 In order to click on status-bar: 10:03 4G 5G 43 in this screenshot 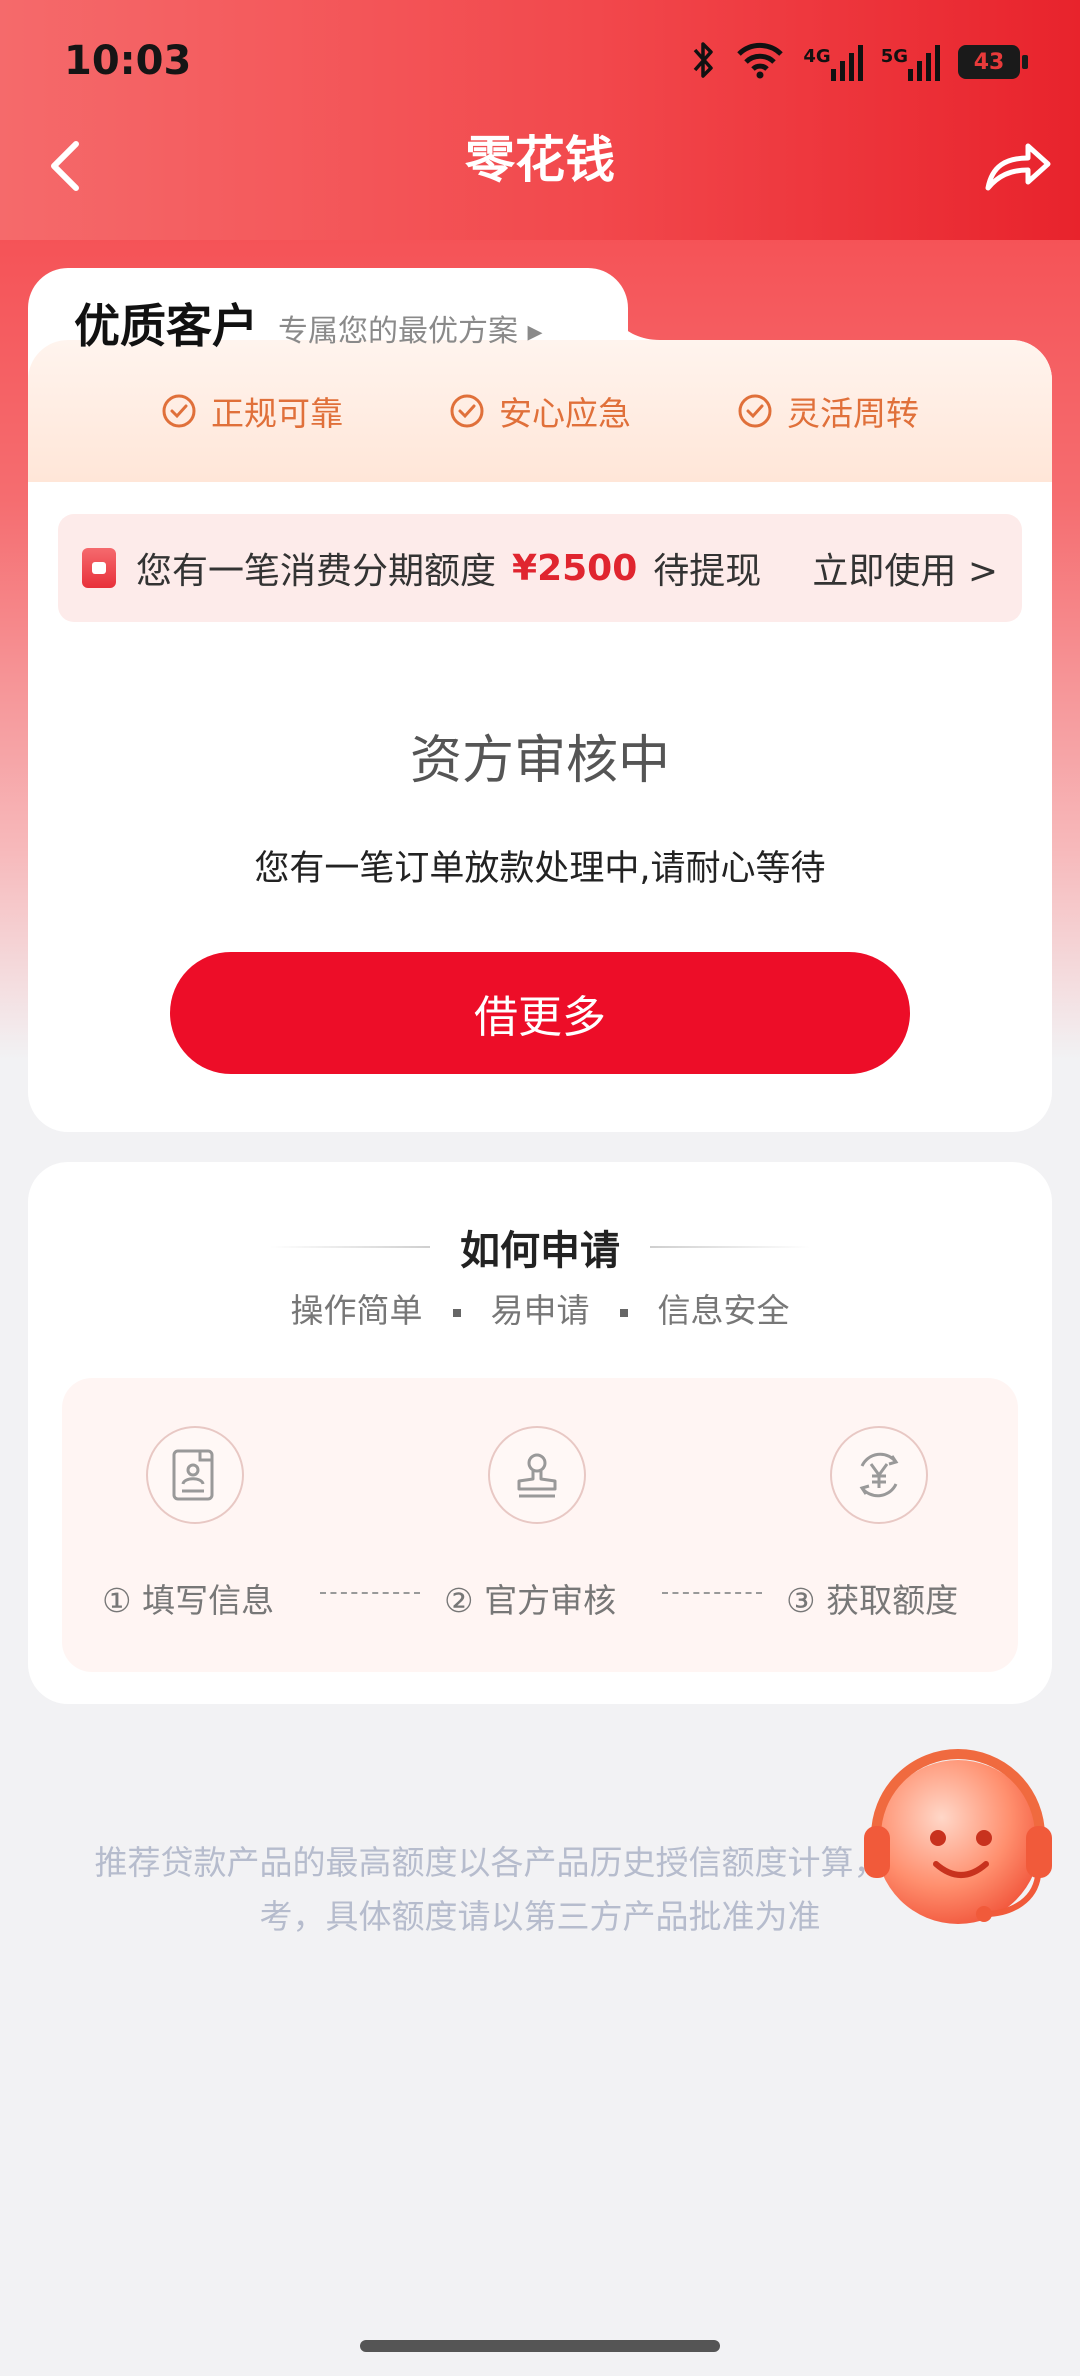, I will do `click(540, 60)`.